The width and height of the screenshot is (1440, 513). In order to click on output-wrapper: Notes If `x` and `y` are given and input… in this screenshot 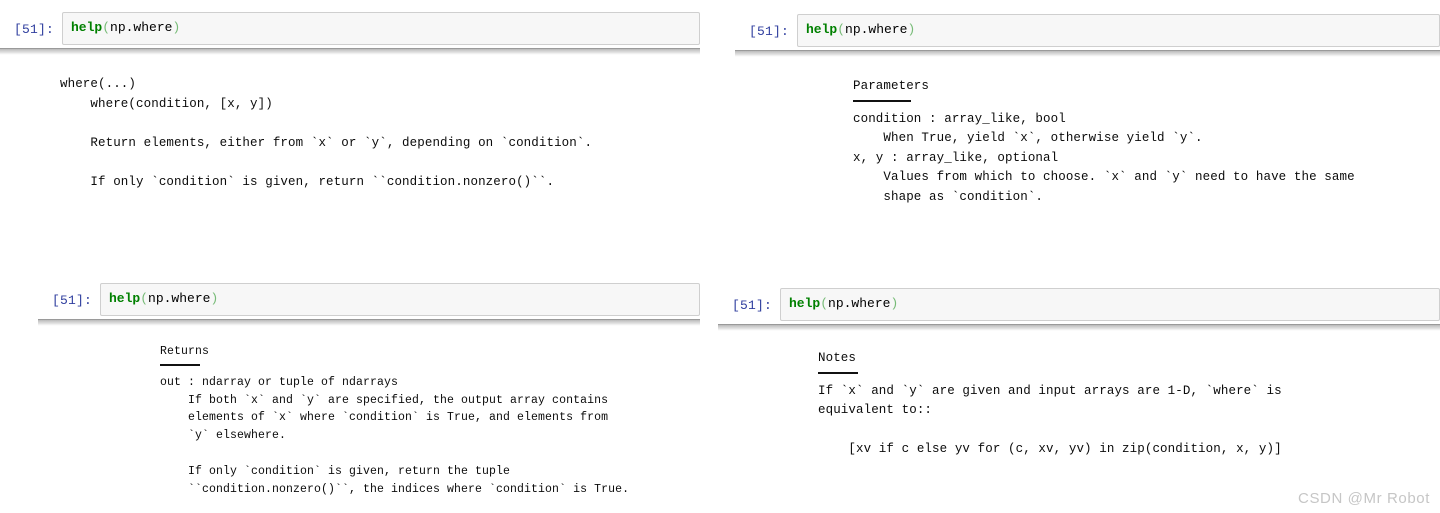, I will do `click(1079, 395)`.